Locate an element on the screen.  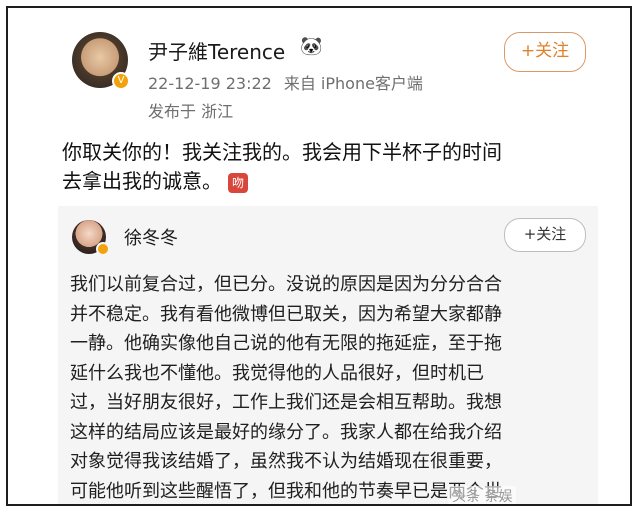
repost-user-name: 徐冬冬 is located at coordinates (151, 237).